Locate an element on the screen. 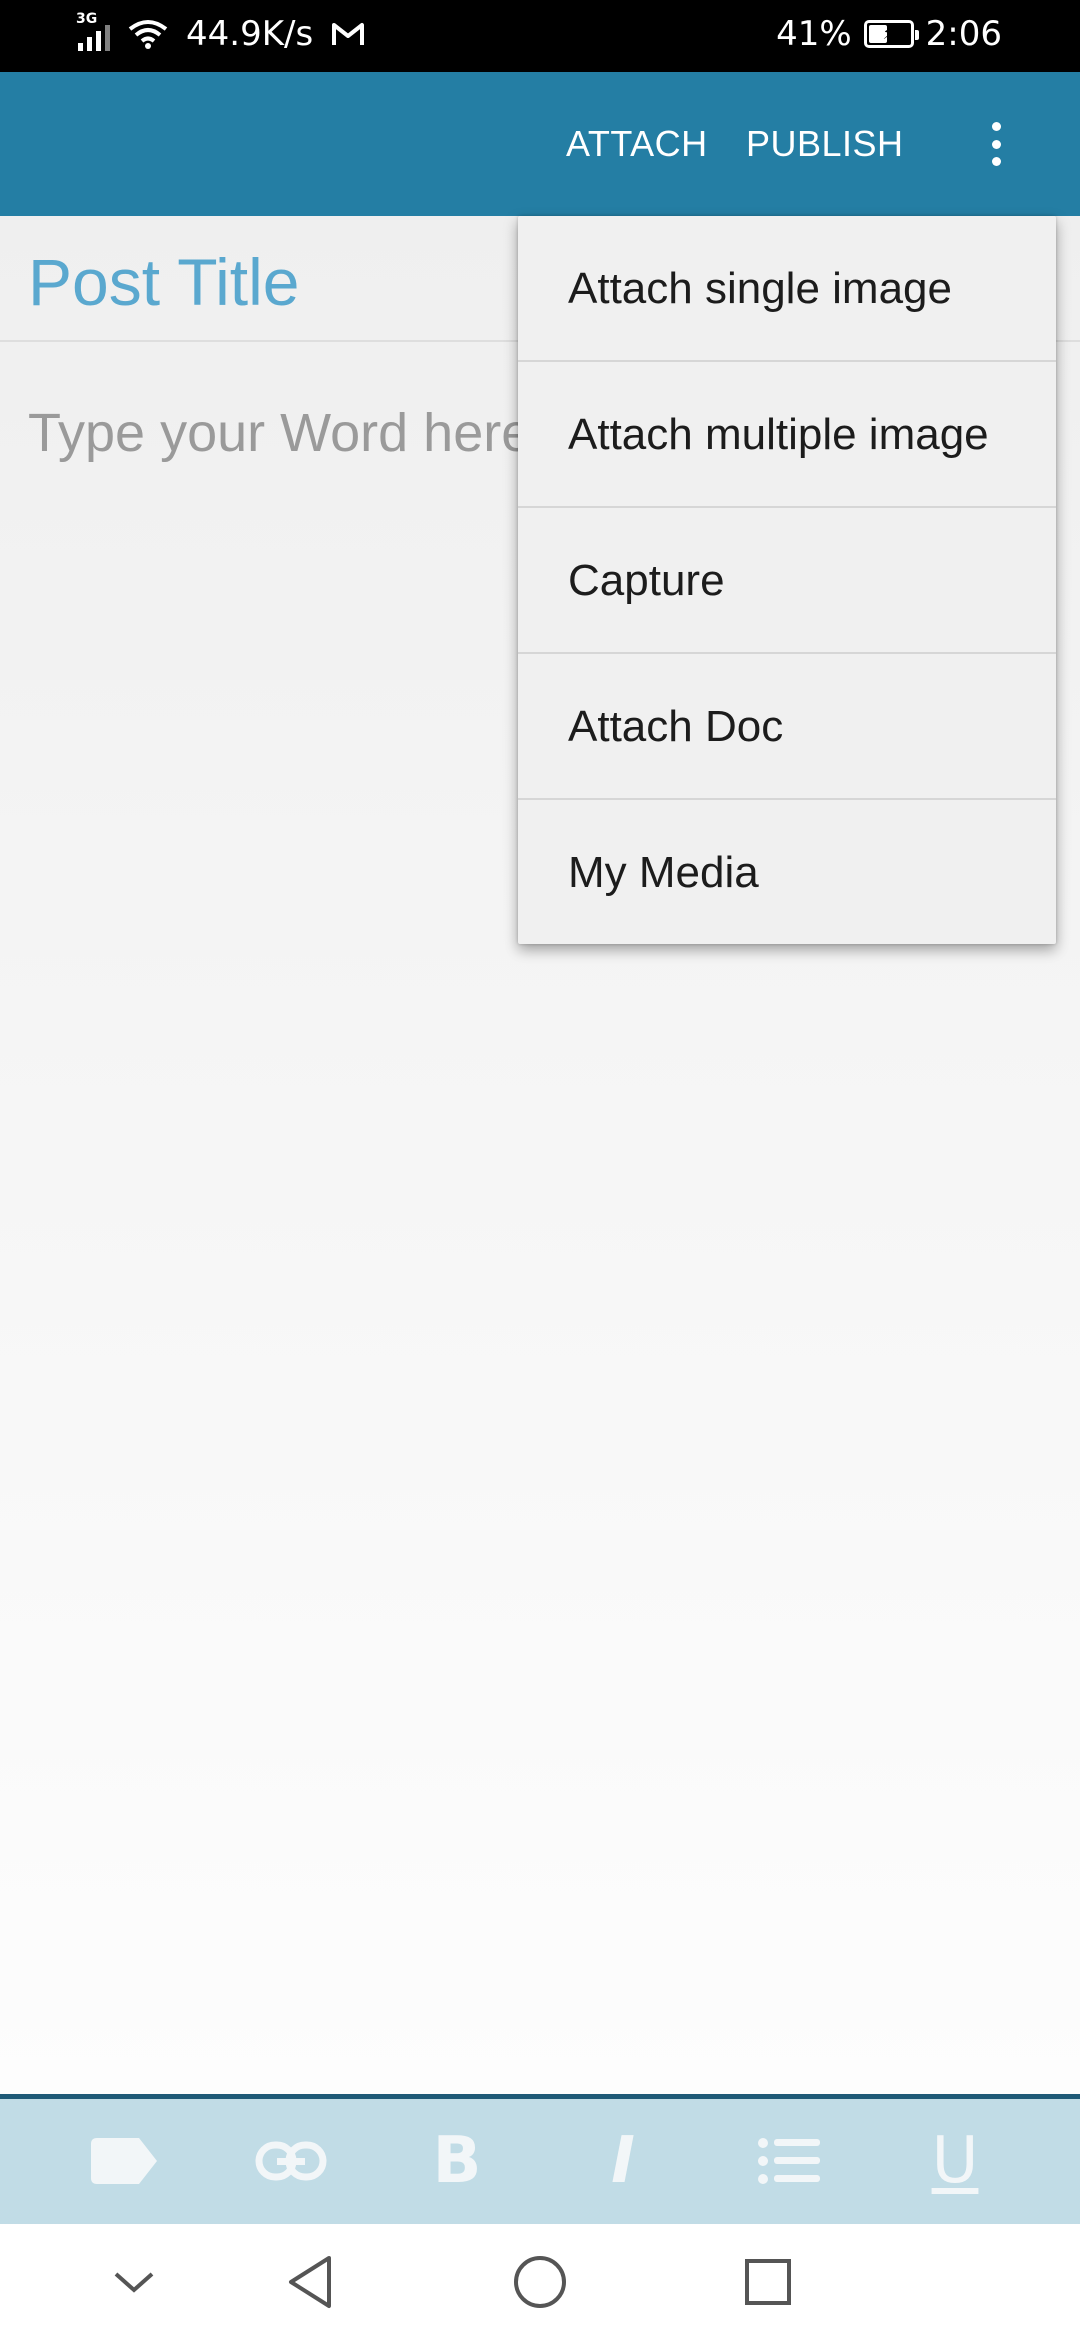  post-body-input: Type your Word here is located at coordinates (279, 433).